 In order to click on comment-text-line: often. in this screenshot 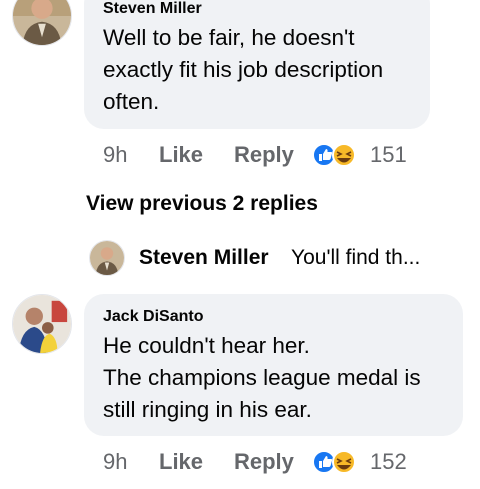, I will do `click(131, 101)`.